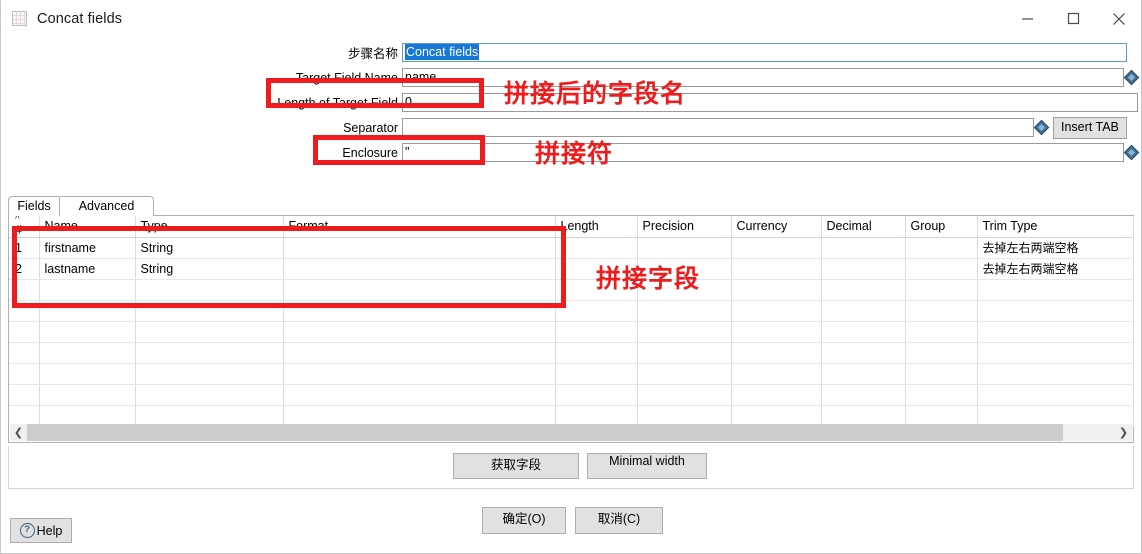 The height and width of the screenshot is (554, 1142). I want to click on column-header-index-label: #, so click(18, 230).